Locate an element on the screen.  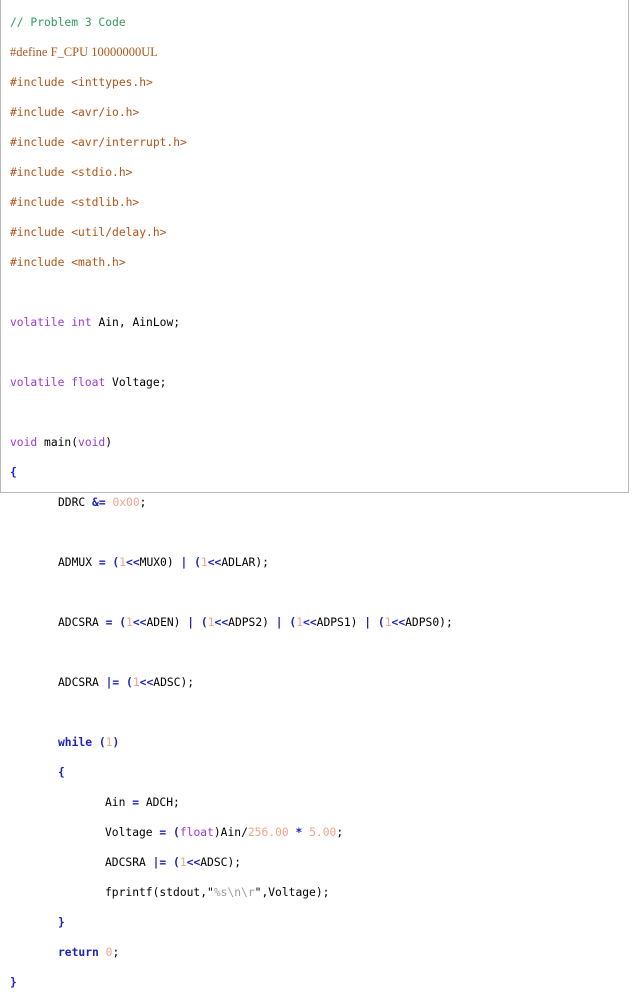
admux-line: ADMUX = (1<<MUX0) | (1<<ADLAR); is located at coordinates (231, 562).